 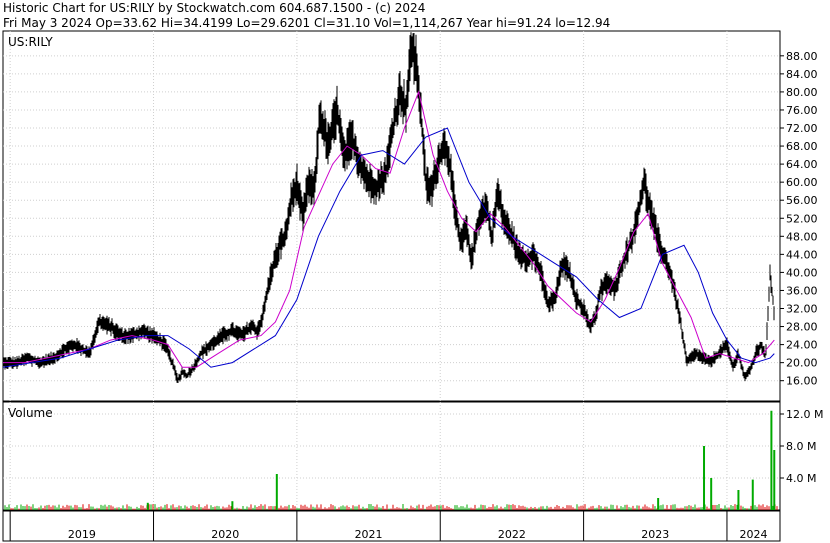 What do you see at coordinates (655, 534) in the screenshot?
I see `year-label: 2023` at bounding box center [655, 534].